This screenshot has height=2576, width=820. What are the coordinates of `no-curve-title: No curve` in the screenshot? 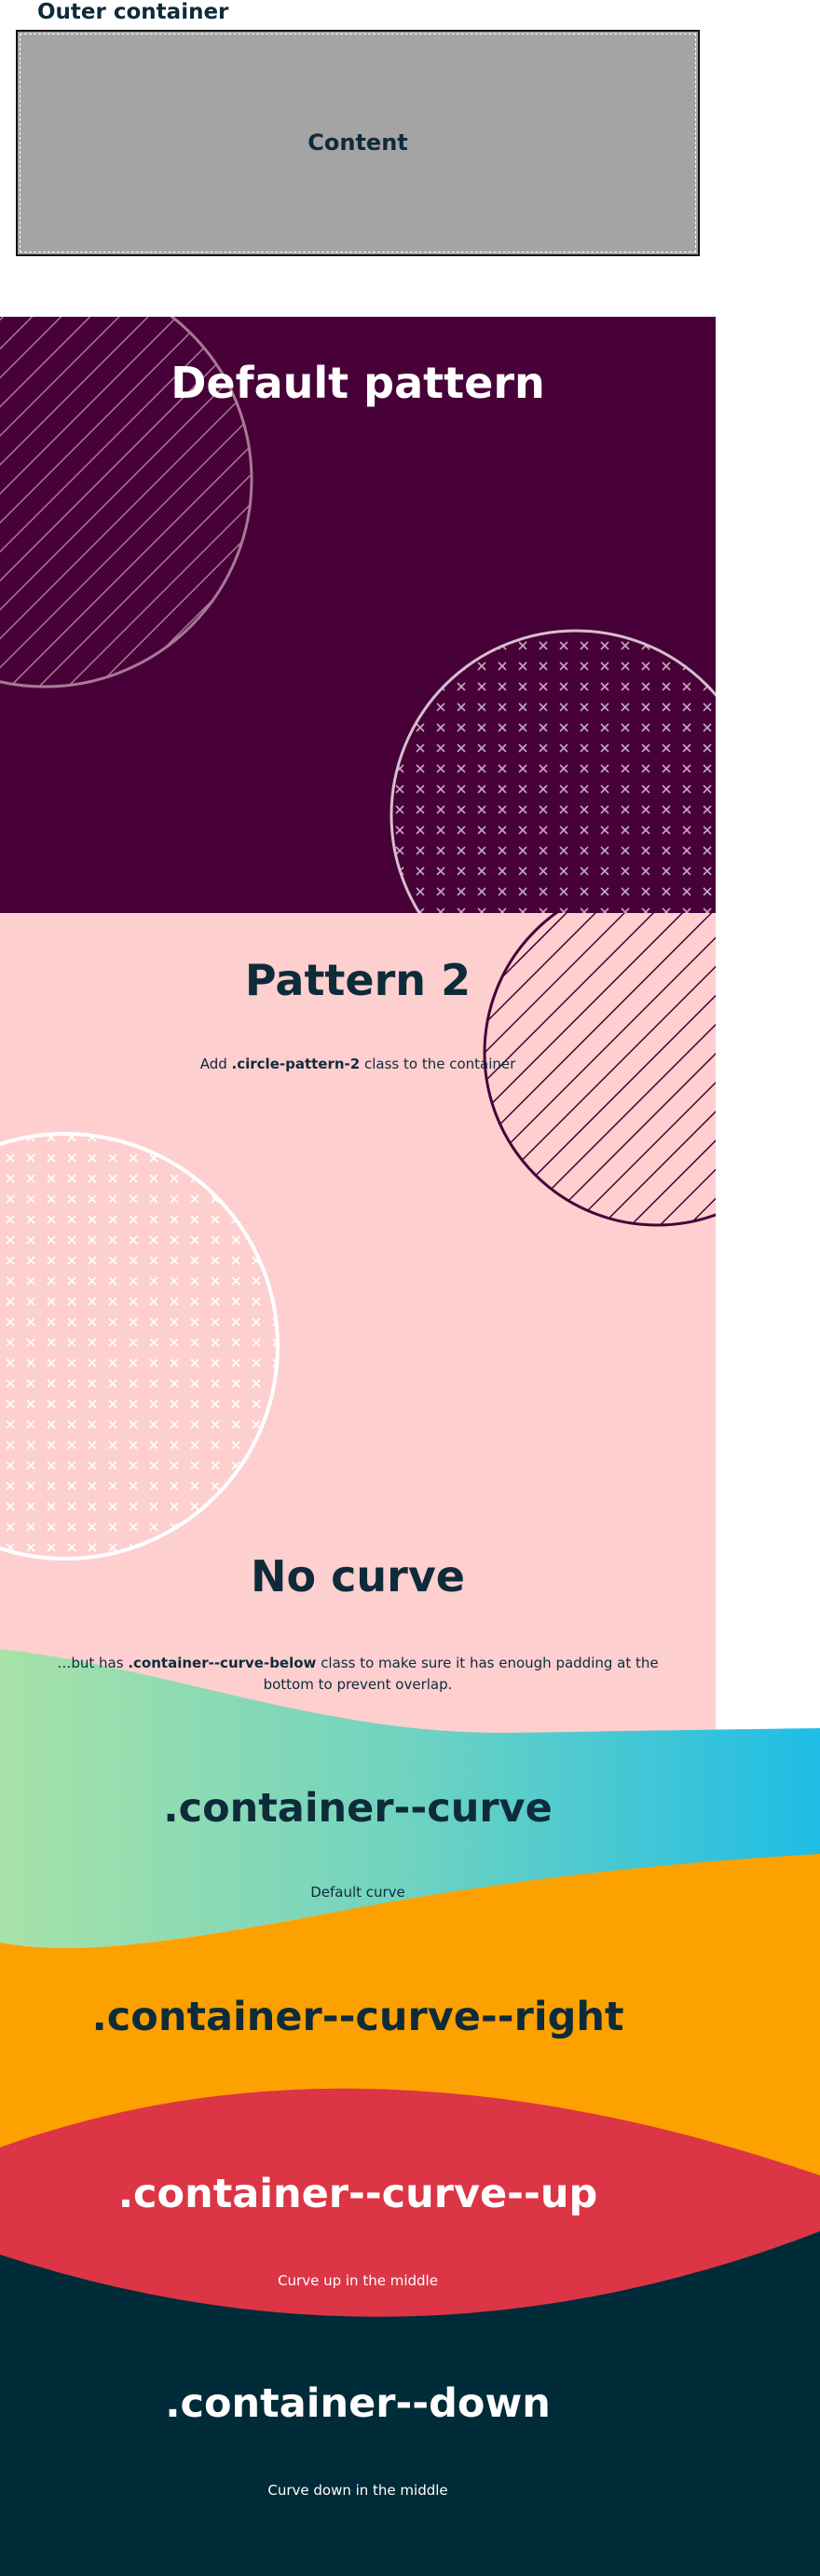 It's located at (358, 1576).